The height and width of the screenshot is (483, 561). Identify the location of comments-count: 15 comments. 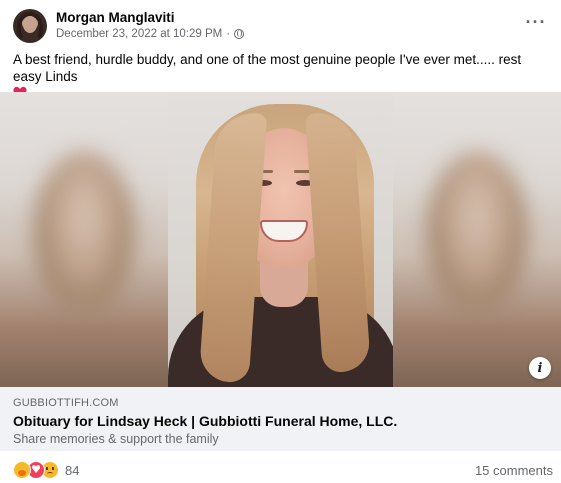
(514, 470).